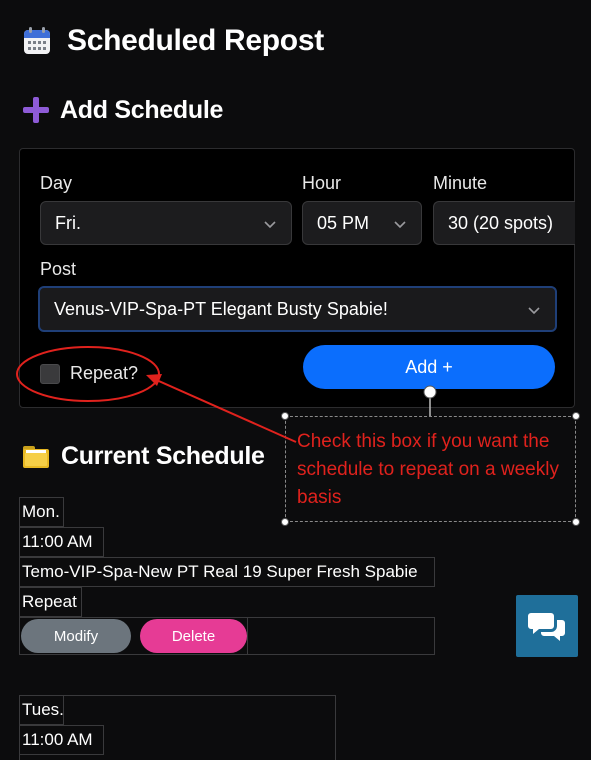  I want to click on repeat-option: Repeat?, so click(89, 373).